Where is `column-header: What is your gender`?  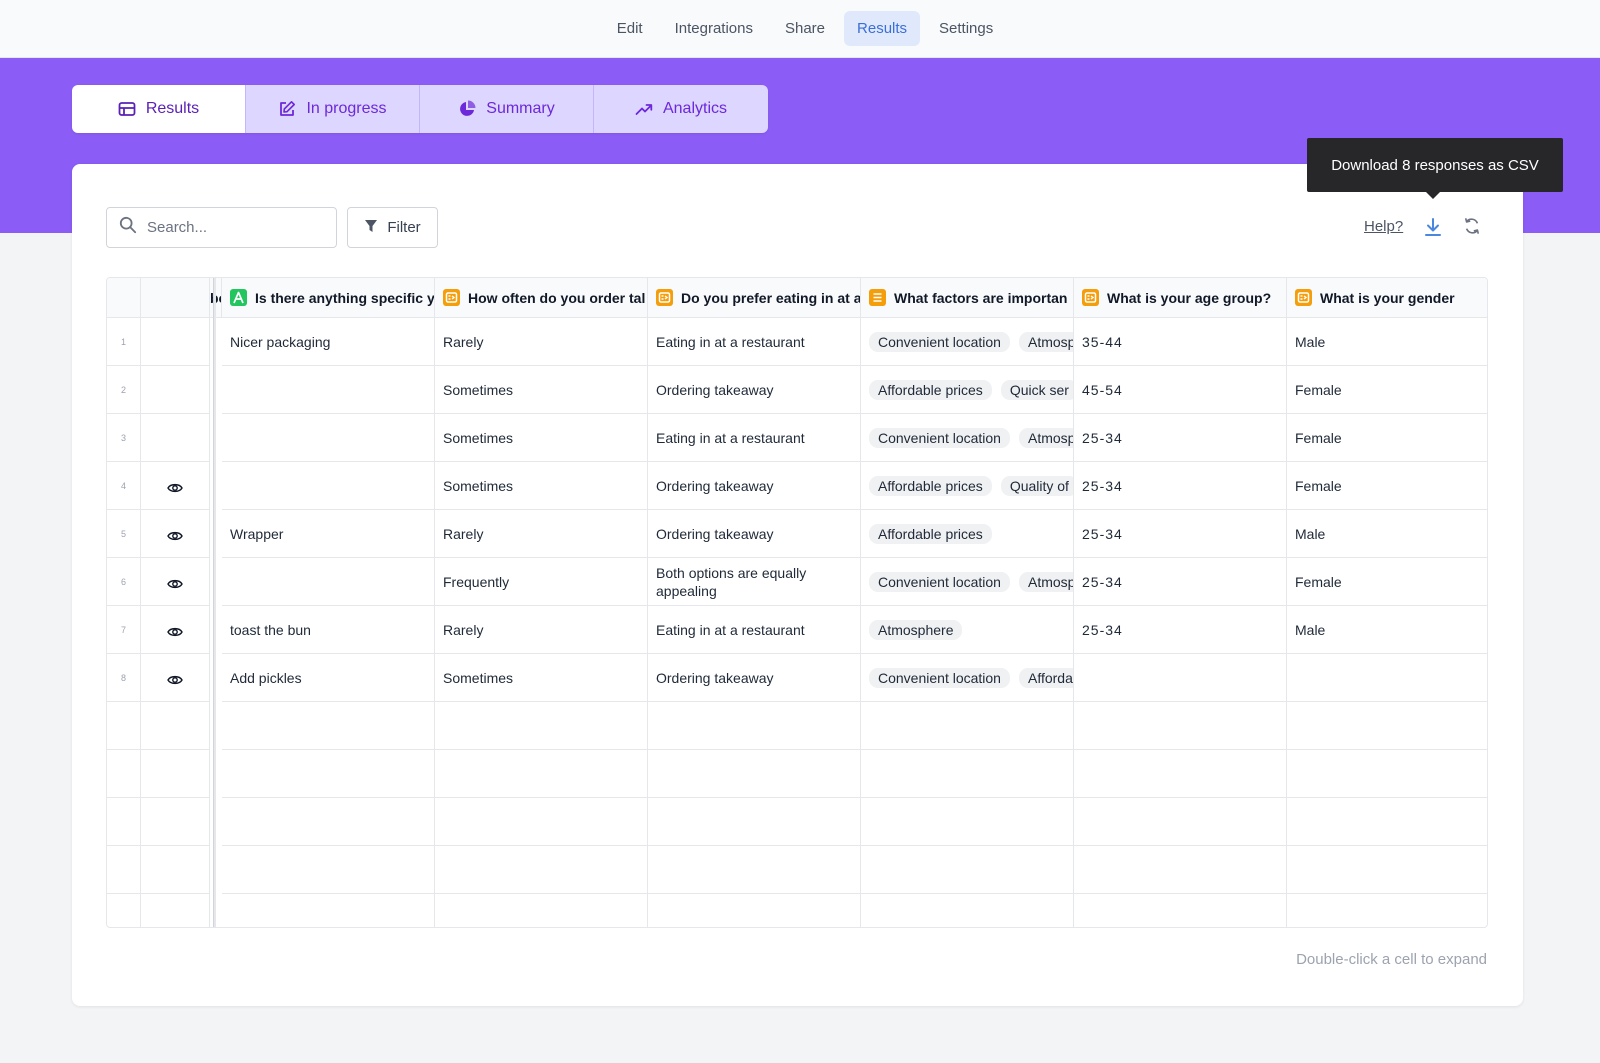 column-header: What is your gender is located at coordinates (1387, 298).